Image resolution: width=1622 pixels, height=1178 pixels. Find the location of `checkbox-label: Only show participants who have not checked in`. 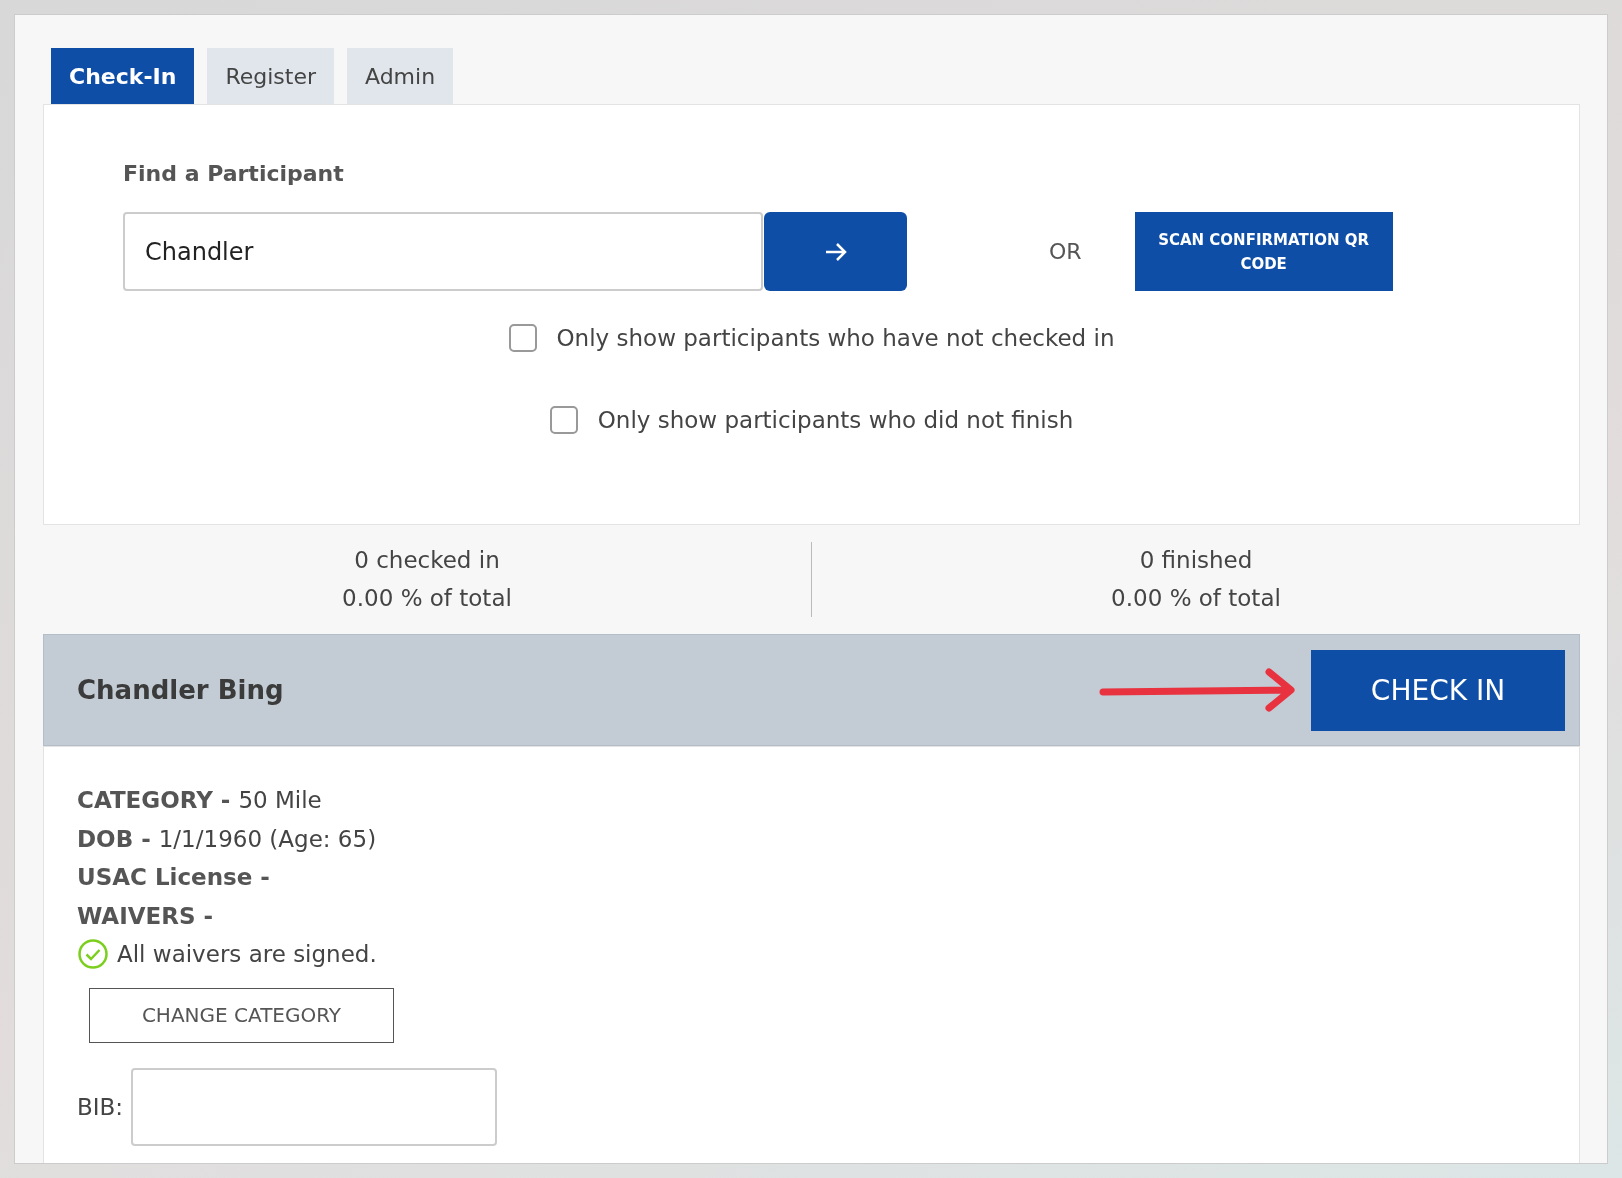

checkbox-label: Only show participants who have not checked in is located at coordinates (835, 338).